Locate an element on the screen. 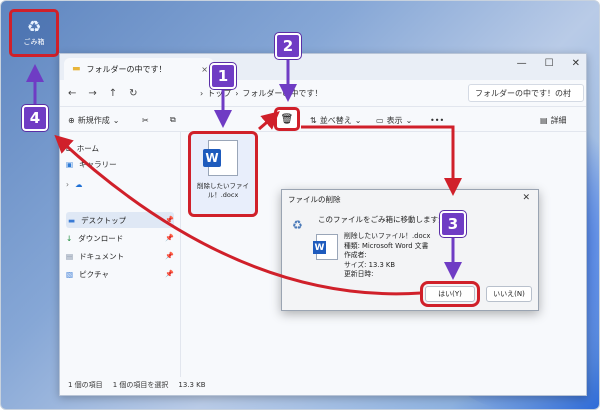 This screenshot has height=410, width=600. command-bar: ⊕ 新規作成 ⌄ ✂ ⧉ ⇅ 並べ替え ⌄ ▭ 表示 ⌄ ••• ▤ 詳細 is located at coordinates (323, 119).